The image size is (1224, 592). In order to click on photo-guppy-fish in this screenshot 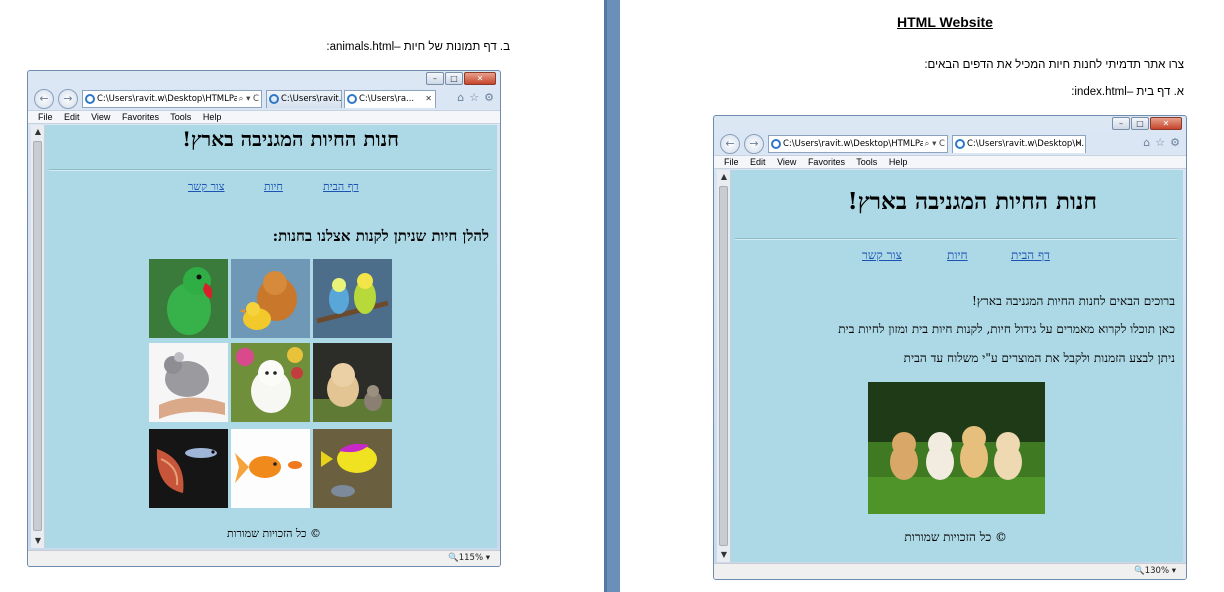, I will do `click(188, 468)`.